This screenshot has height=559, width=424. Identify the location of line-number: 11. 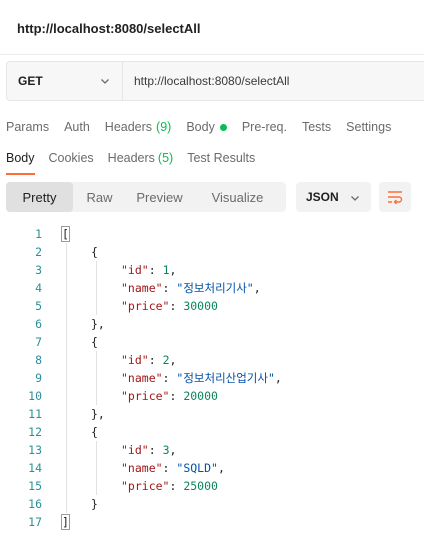
(35, 414).